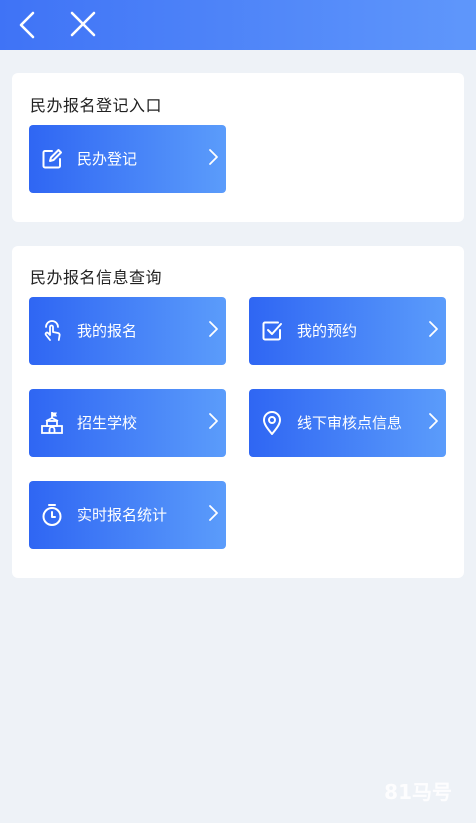  I want to click on top-bar, so click(238, 25).